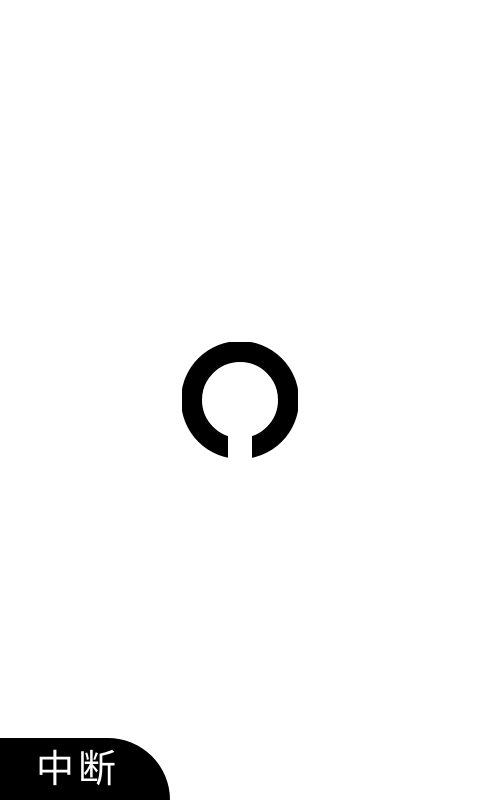 Image resolution: width=480 pixels, height=800 pixels. I want to click on abort-button: 中断, so click(85, 769).